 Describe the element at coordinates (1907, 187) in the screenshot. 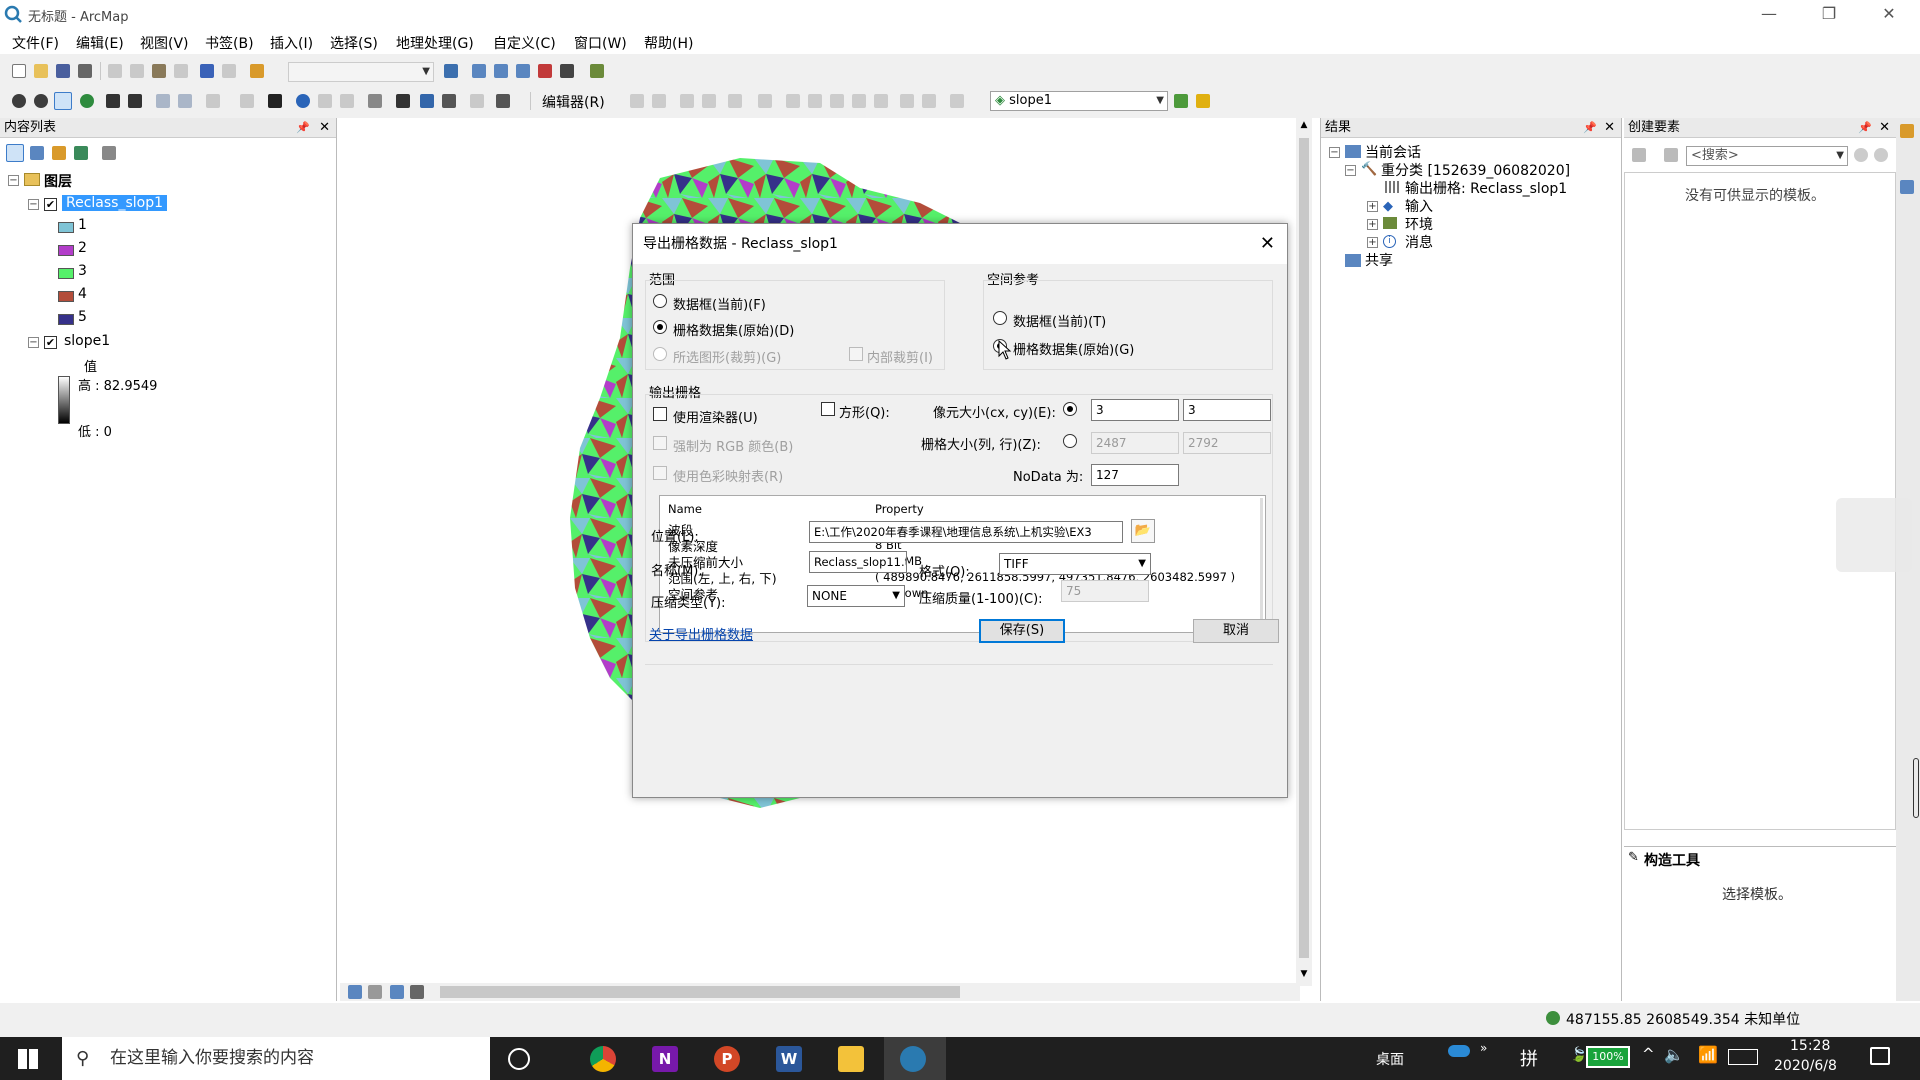

I see `search-tab-icon` at that location.